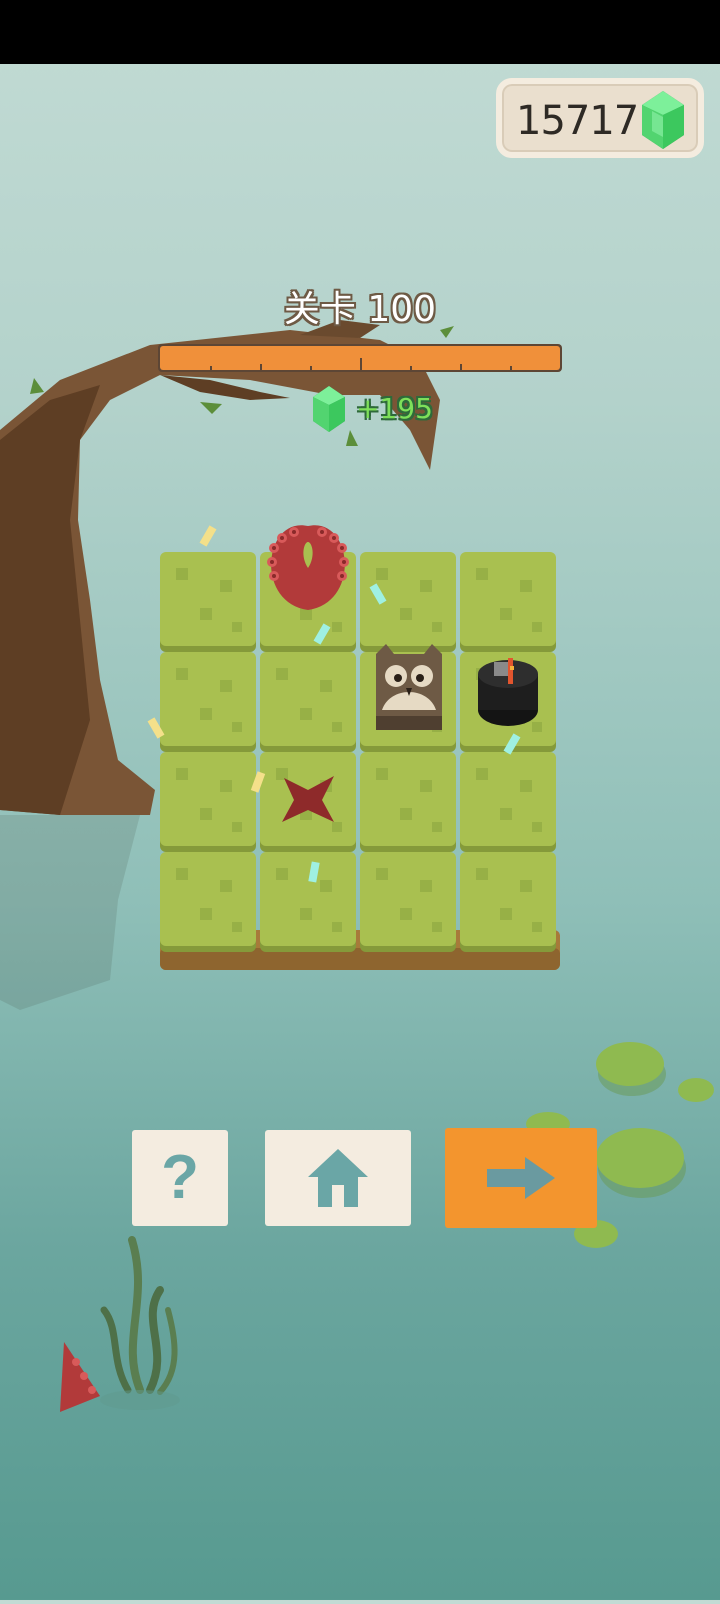 This screenshot has height=1604, width=720. I want to click on question-icon: ?, so click(180, 1177).